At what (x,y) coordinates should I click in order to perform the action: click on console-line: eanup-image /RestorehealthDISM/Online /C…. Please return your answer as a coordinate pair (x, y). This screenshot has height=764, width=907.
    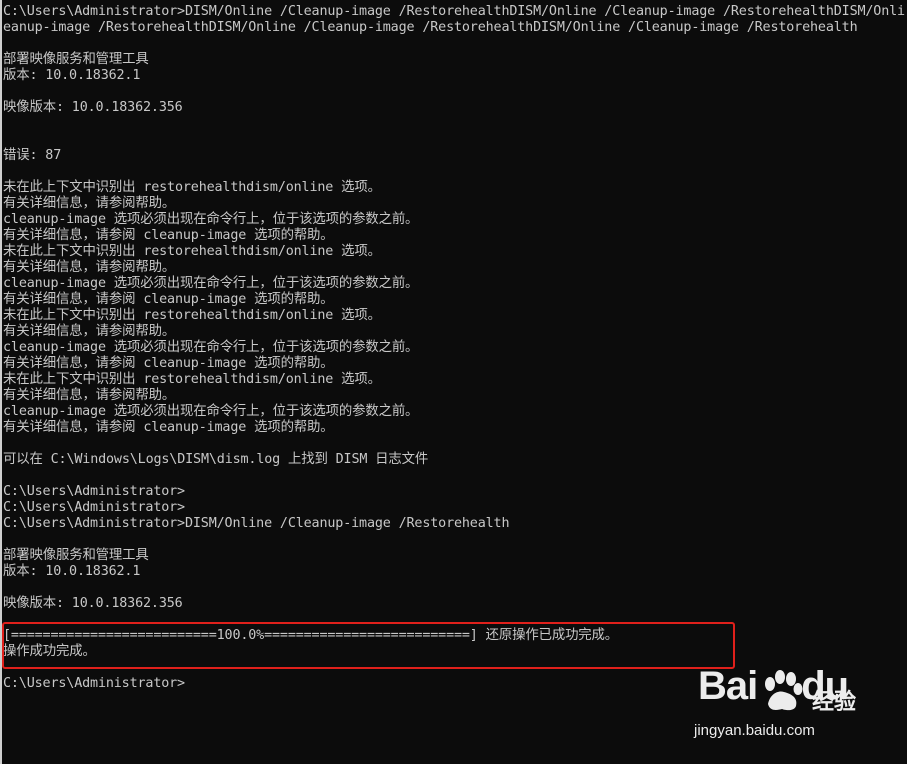
    Looking at the image, I should click on (430, 27).